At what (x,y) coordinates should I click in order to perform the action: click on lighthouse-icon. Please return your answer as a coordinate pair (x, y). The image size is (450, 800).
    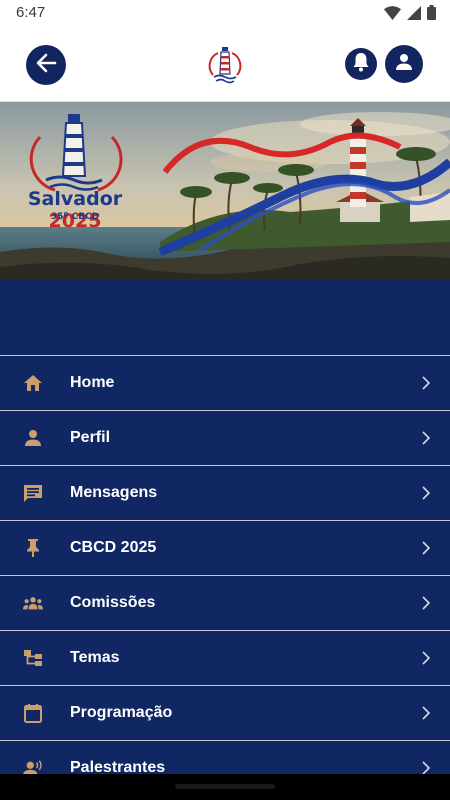
    Looking at the image, I should click on (225, 68).